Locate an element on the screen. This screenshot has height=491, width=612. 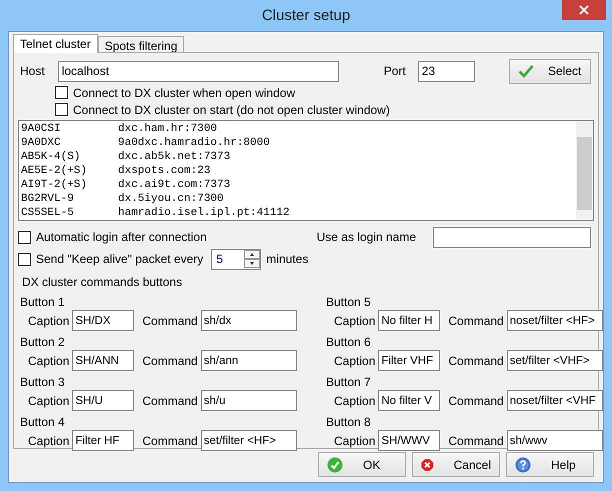
address-text: dxspots.com:23 is located at coordinates (164, 171).